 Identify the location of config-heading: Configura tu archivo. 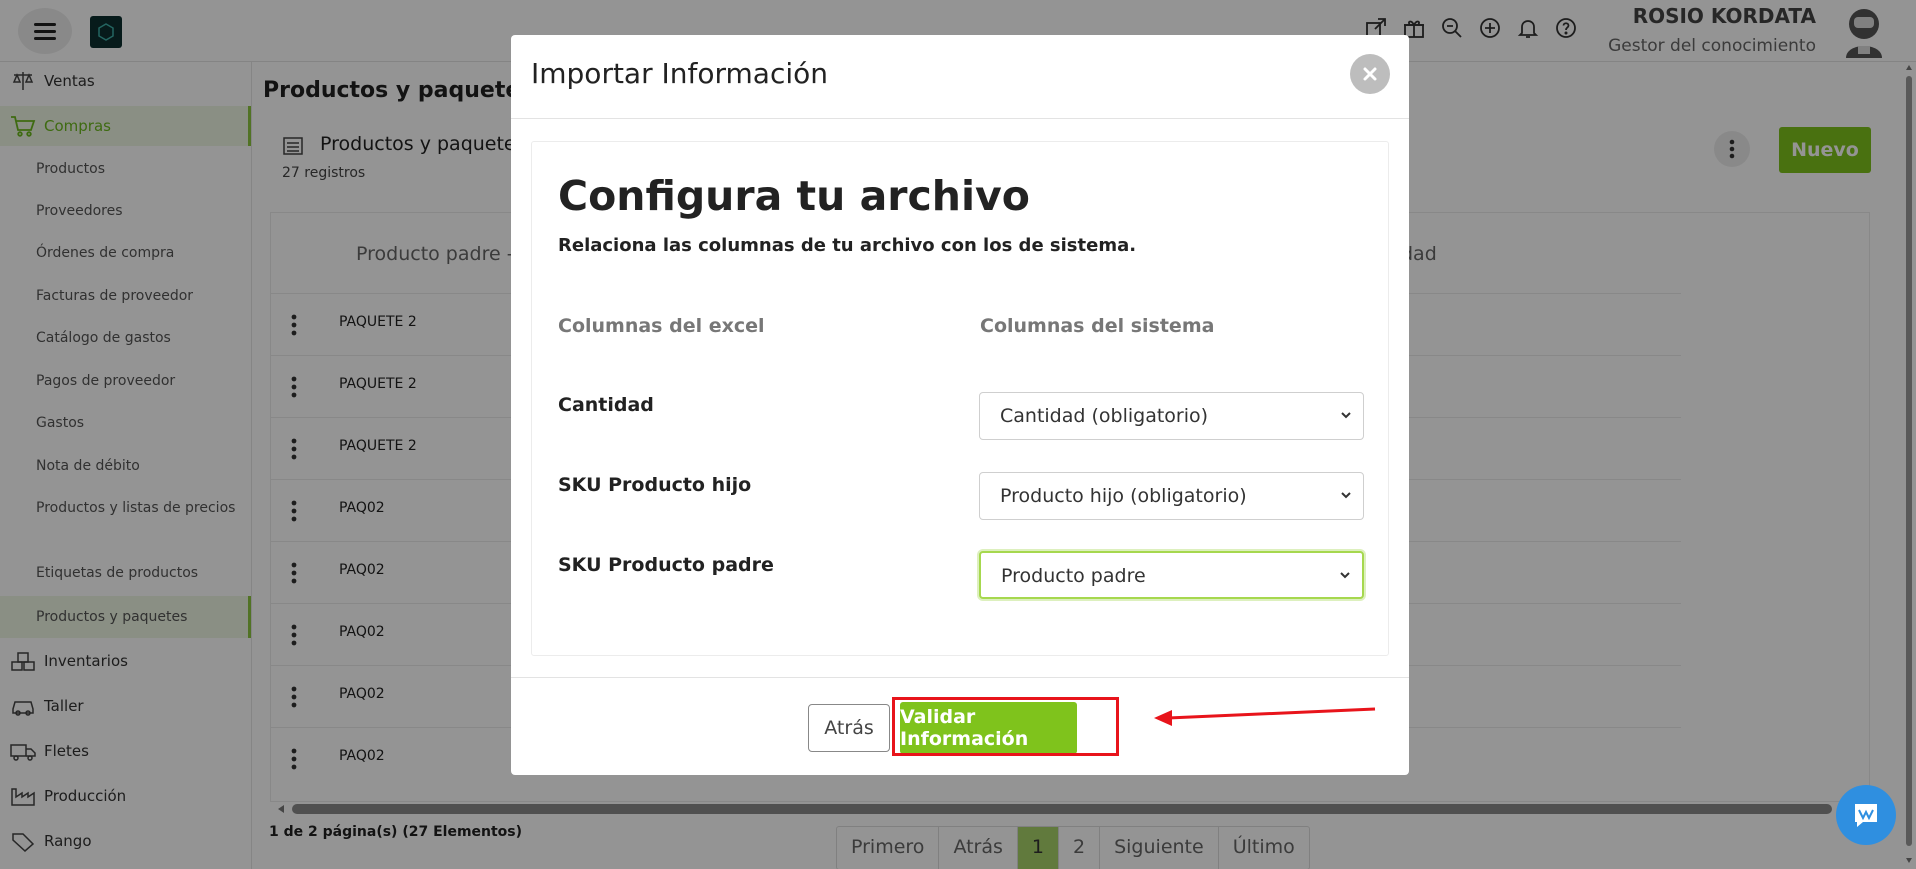
(794, 196).